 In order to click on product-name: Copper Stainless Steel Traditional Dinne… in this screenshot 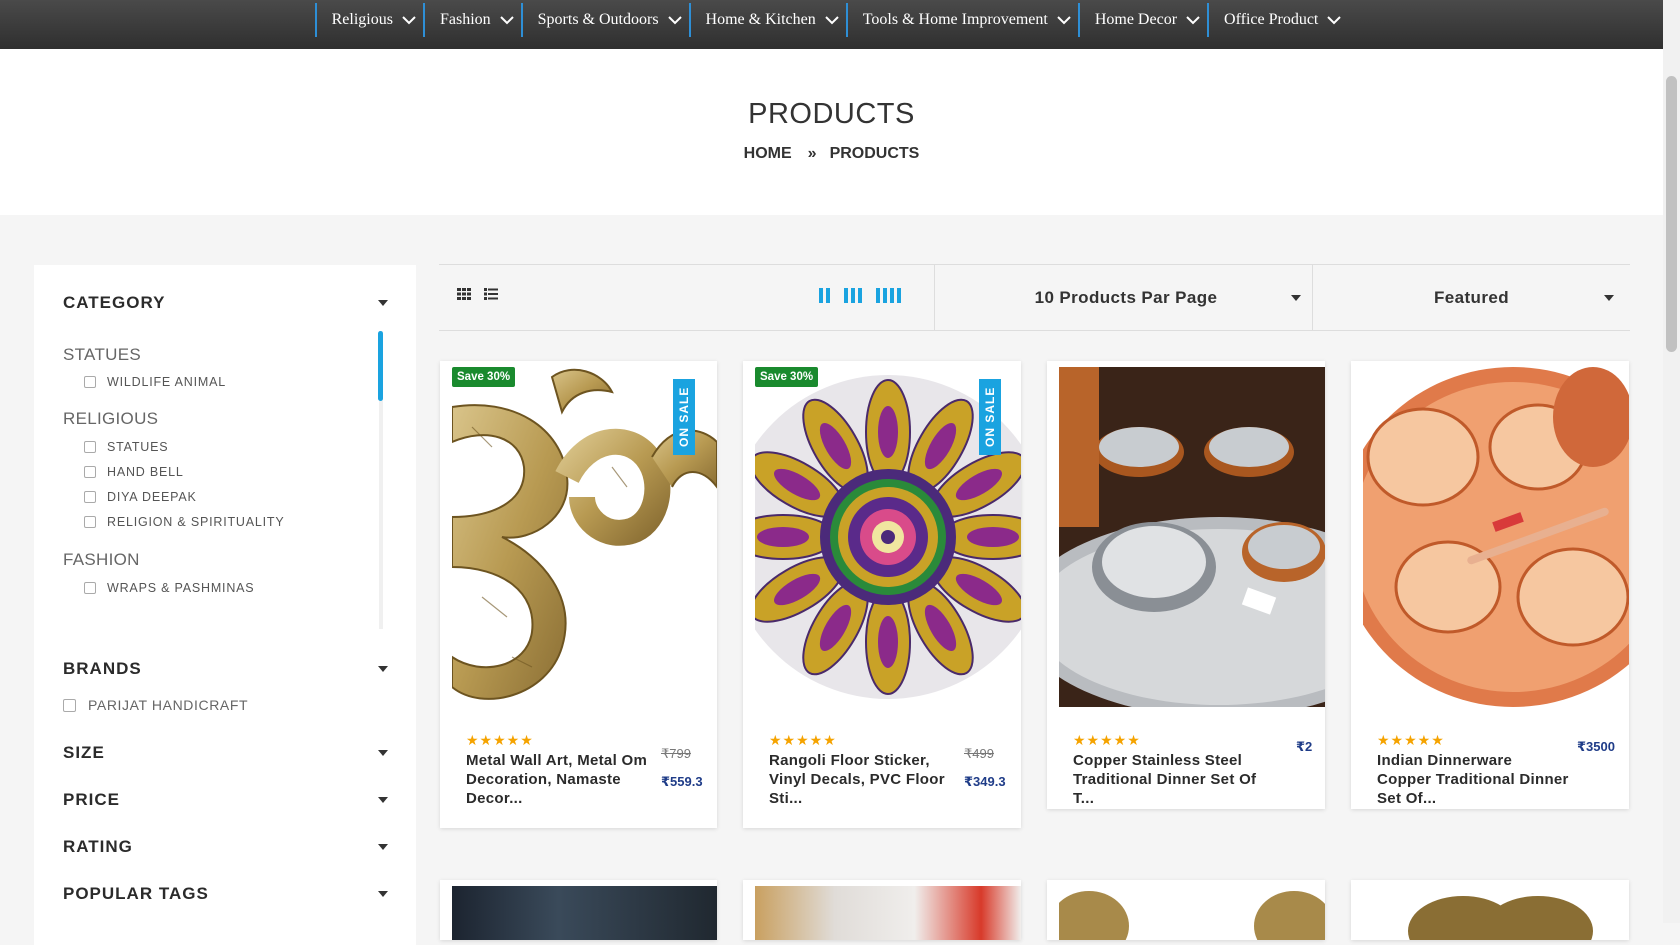, I will do `click(1169, 779)`.